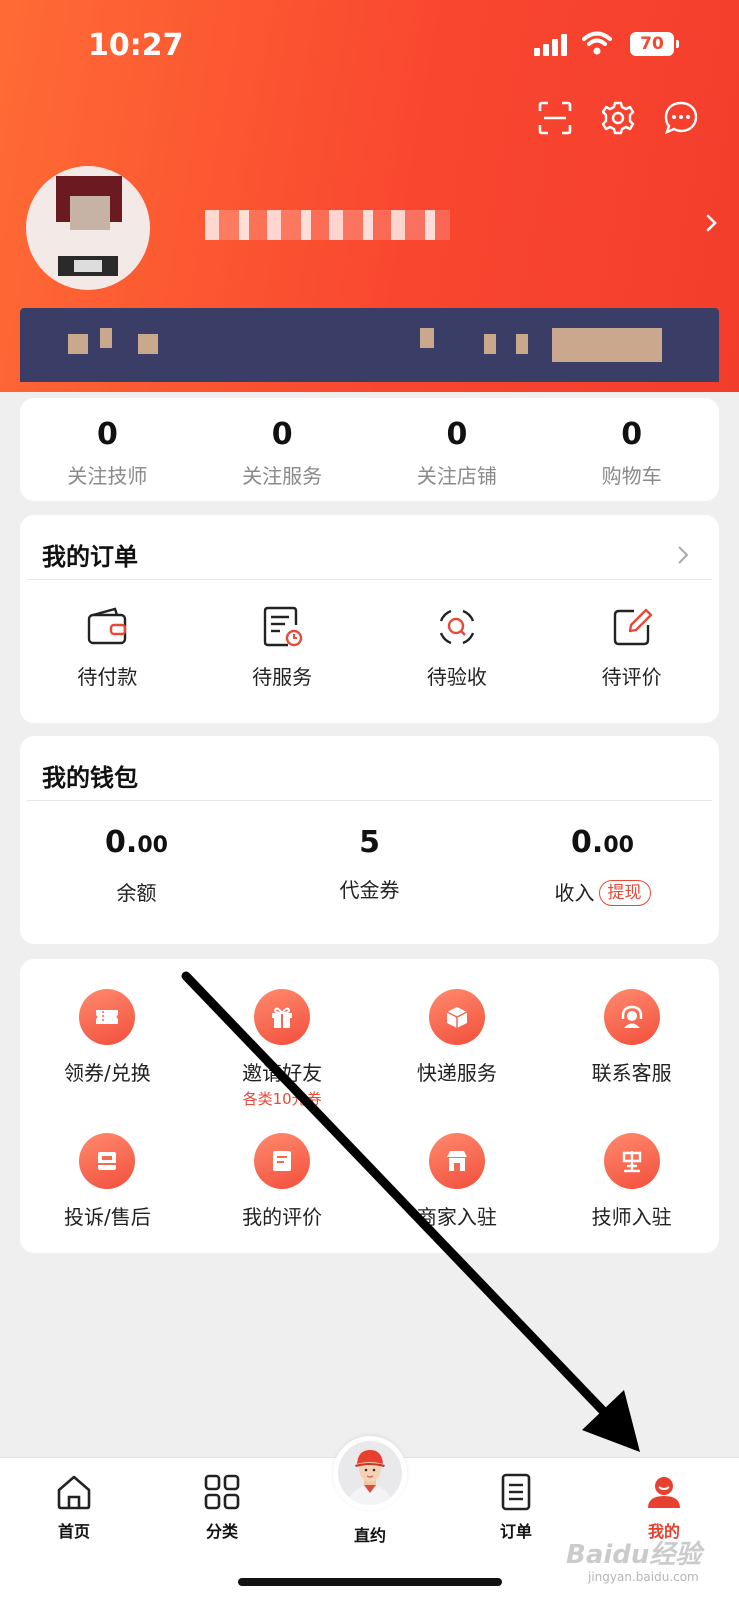 The width and height of the screenshot is (739, 1600). Describe the element at coordinates (456, 627) in the screenshot. I see `search-scan-icon` at that location.